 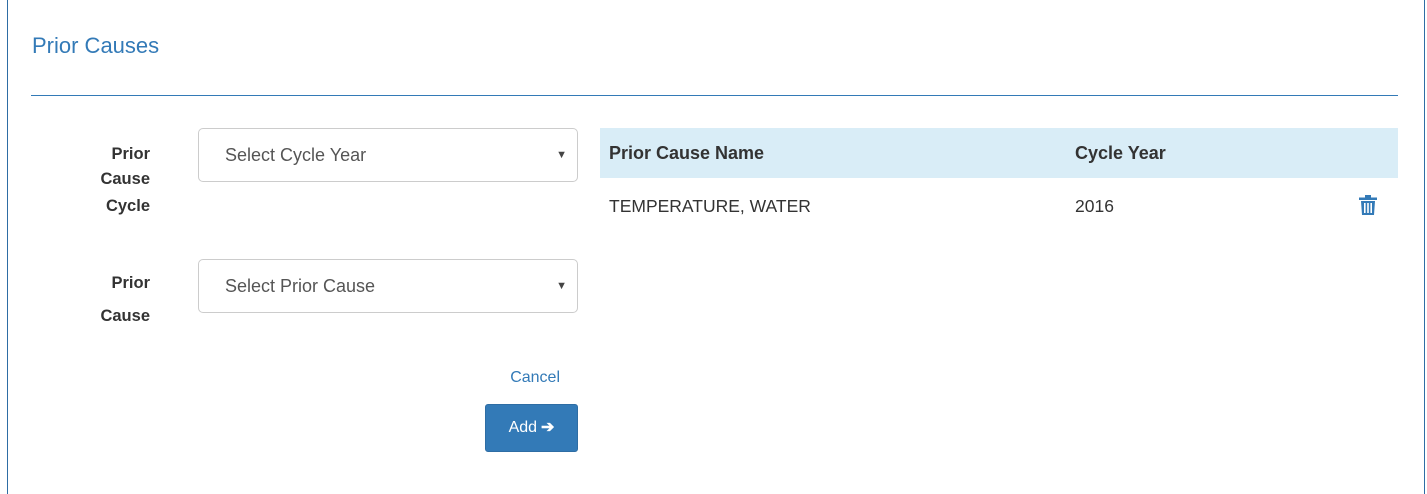 What do you see at coordinates (127, 206) in the screenshot?
I see `label-line: Cycle` at bounding box center [127, 206].